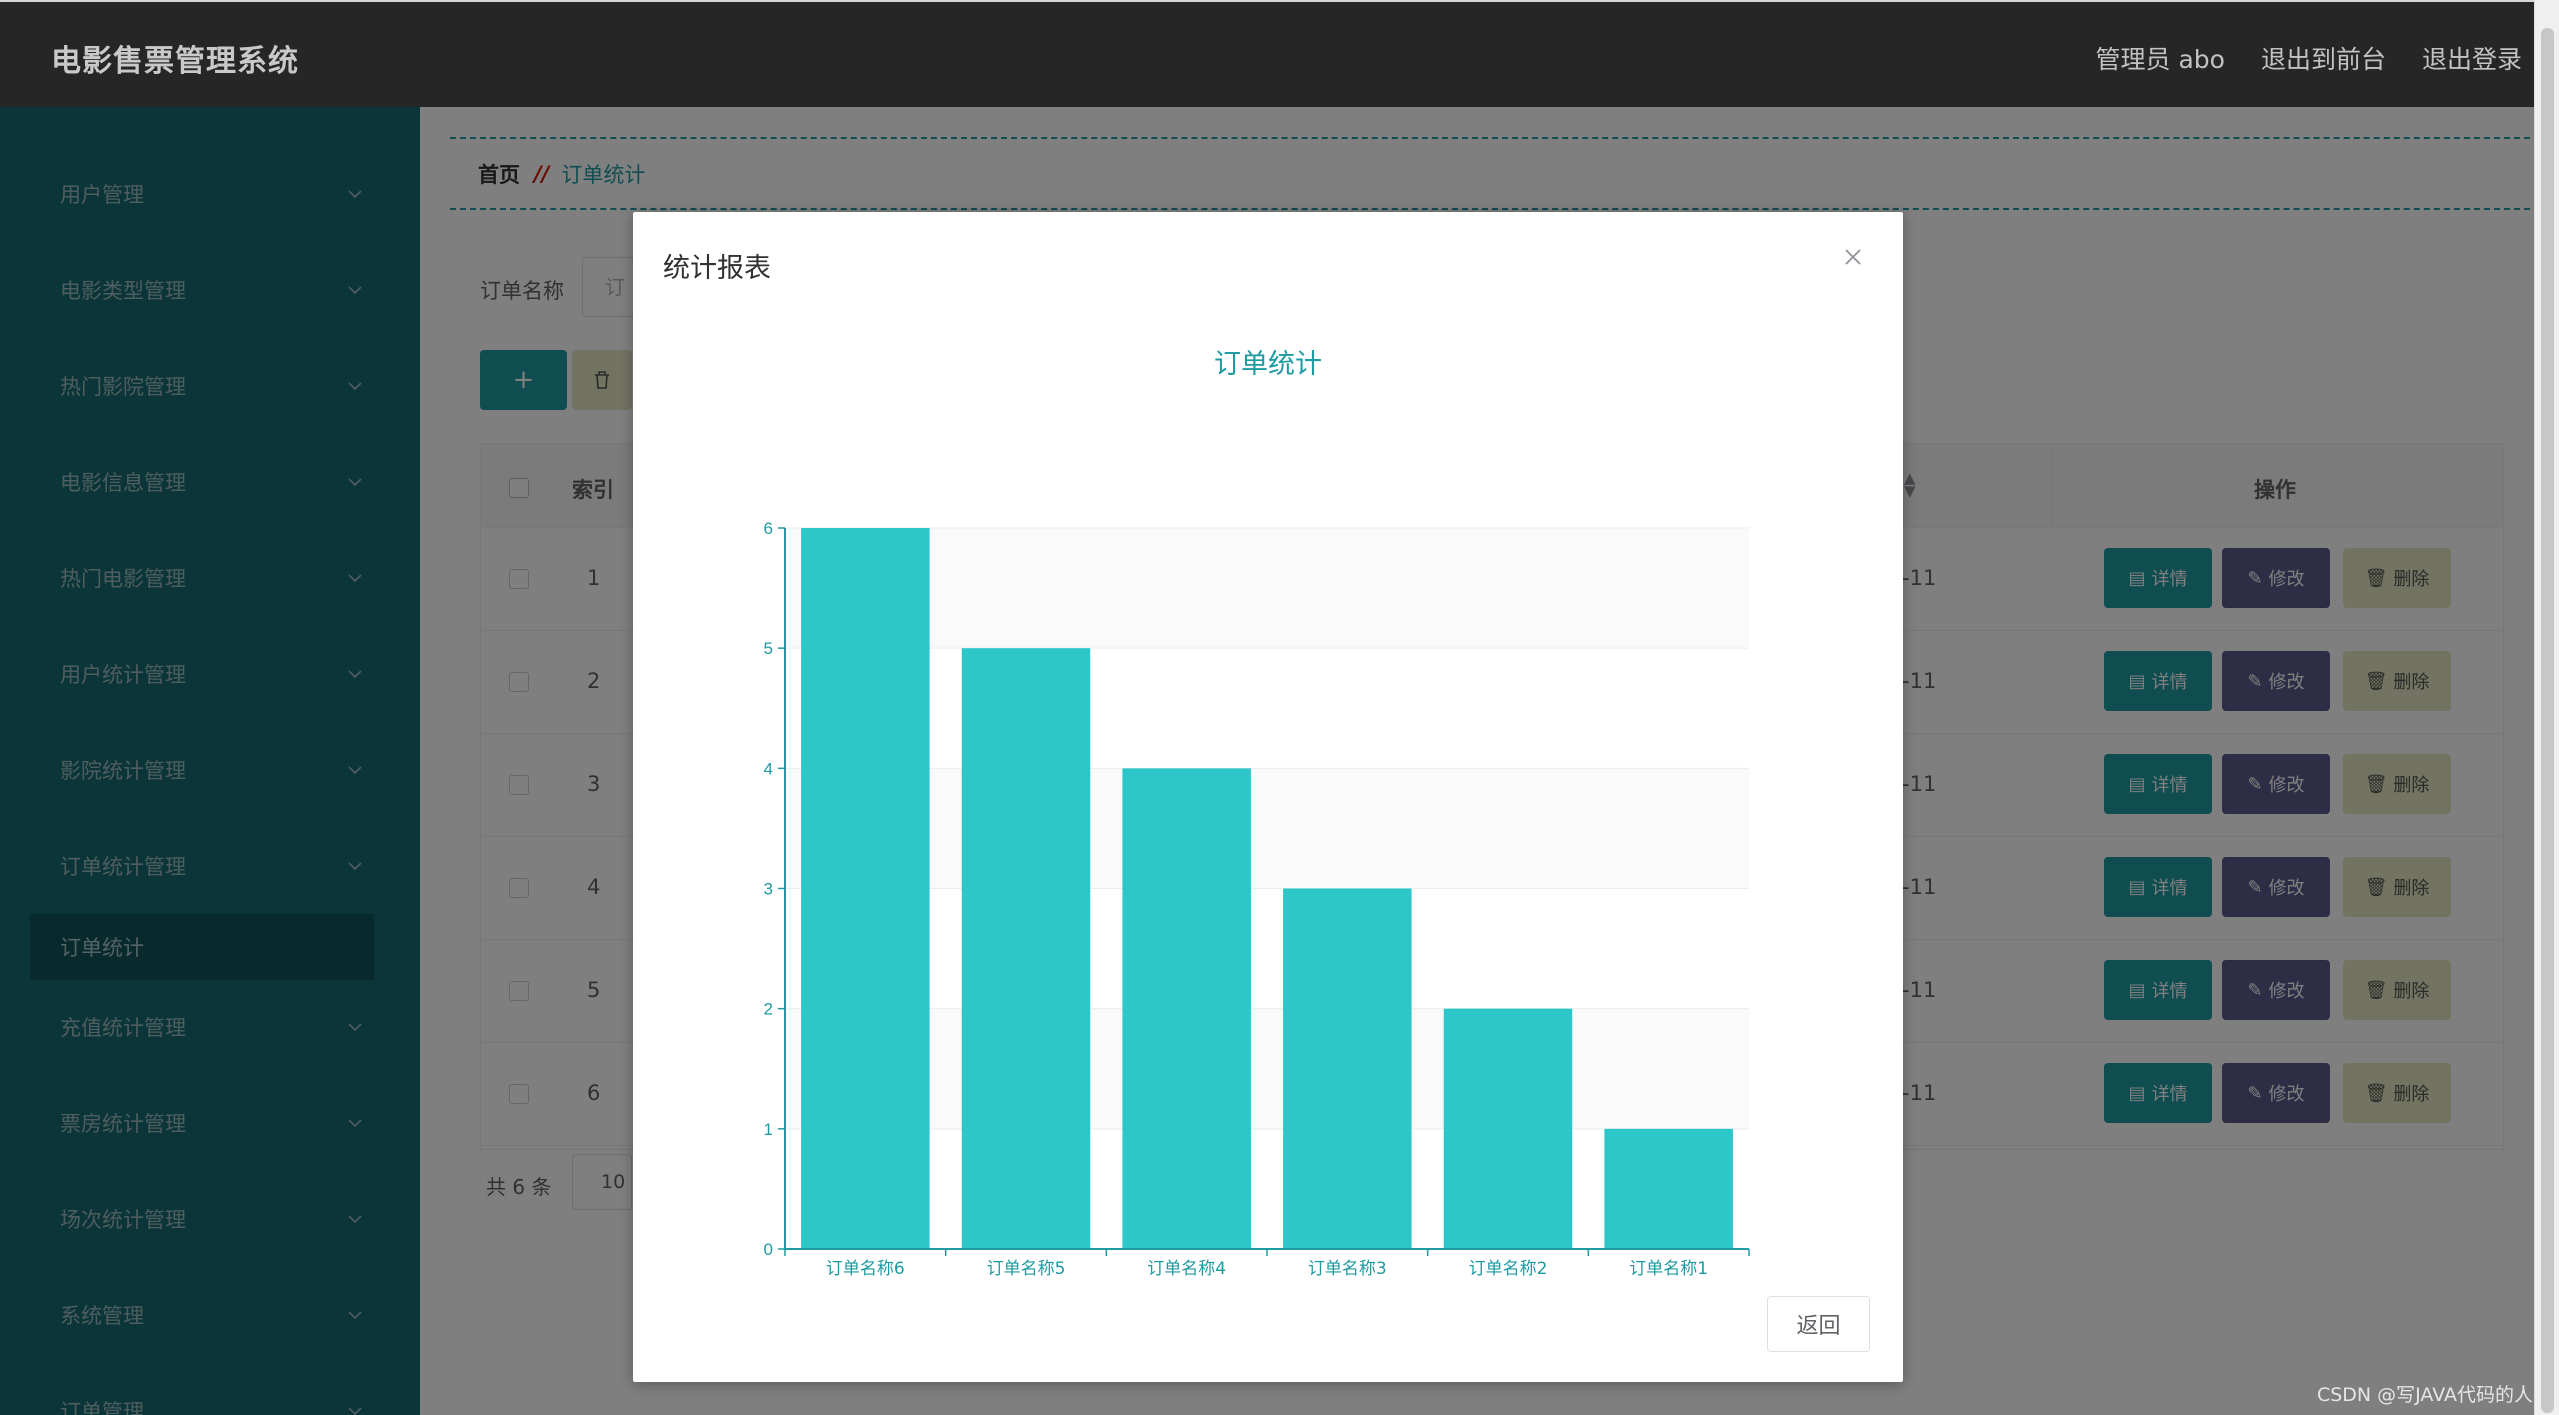 The image size is (2559, 1415). What do you see at coordinates (717, 268) in the screenshot?
I see `dialog-title: 统计报表` at bounding box center [717, 268].